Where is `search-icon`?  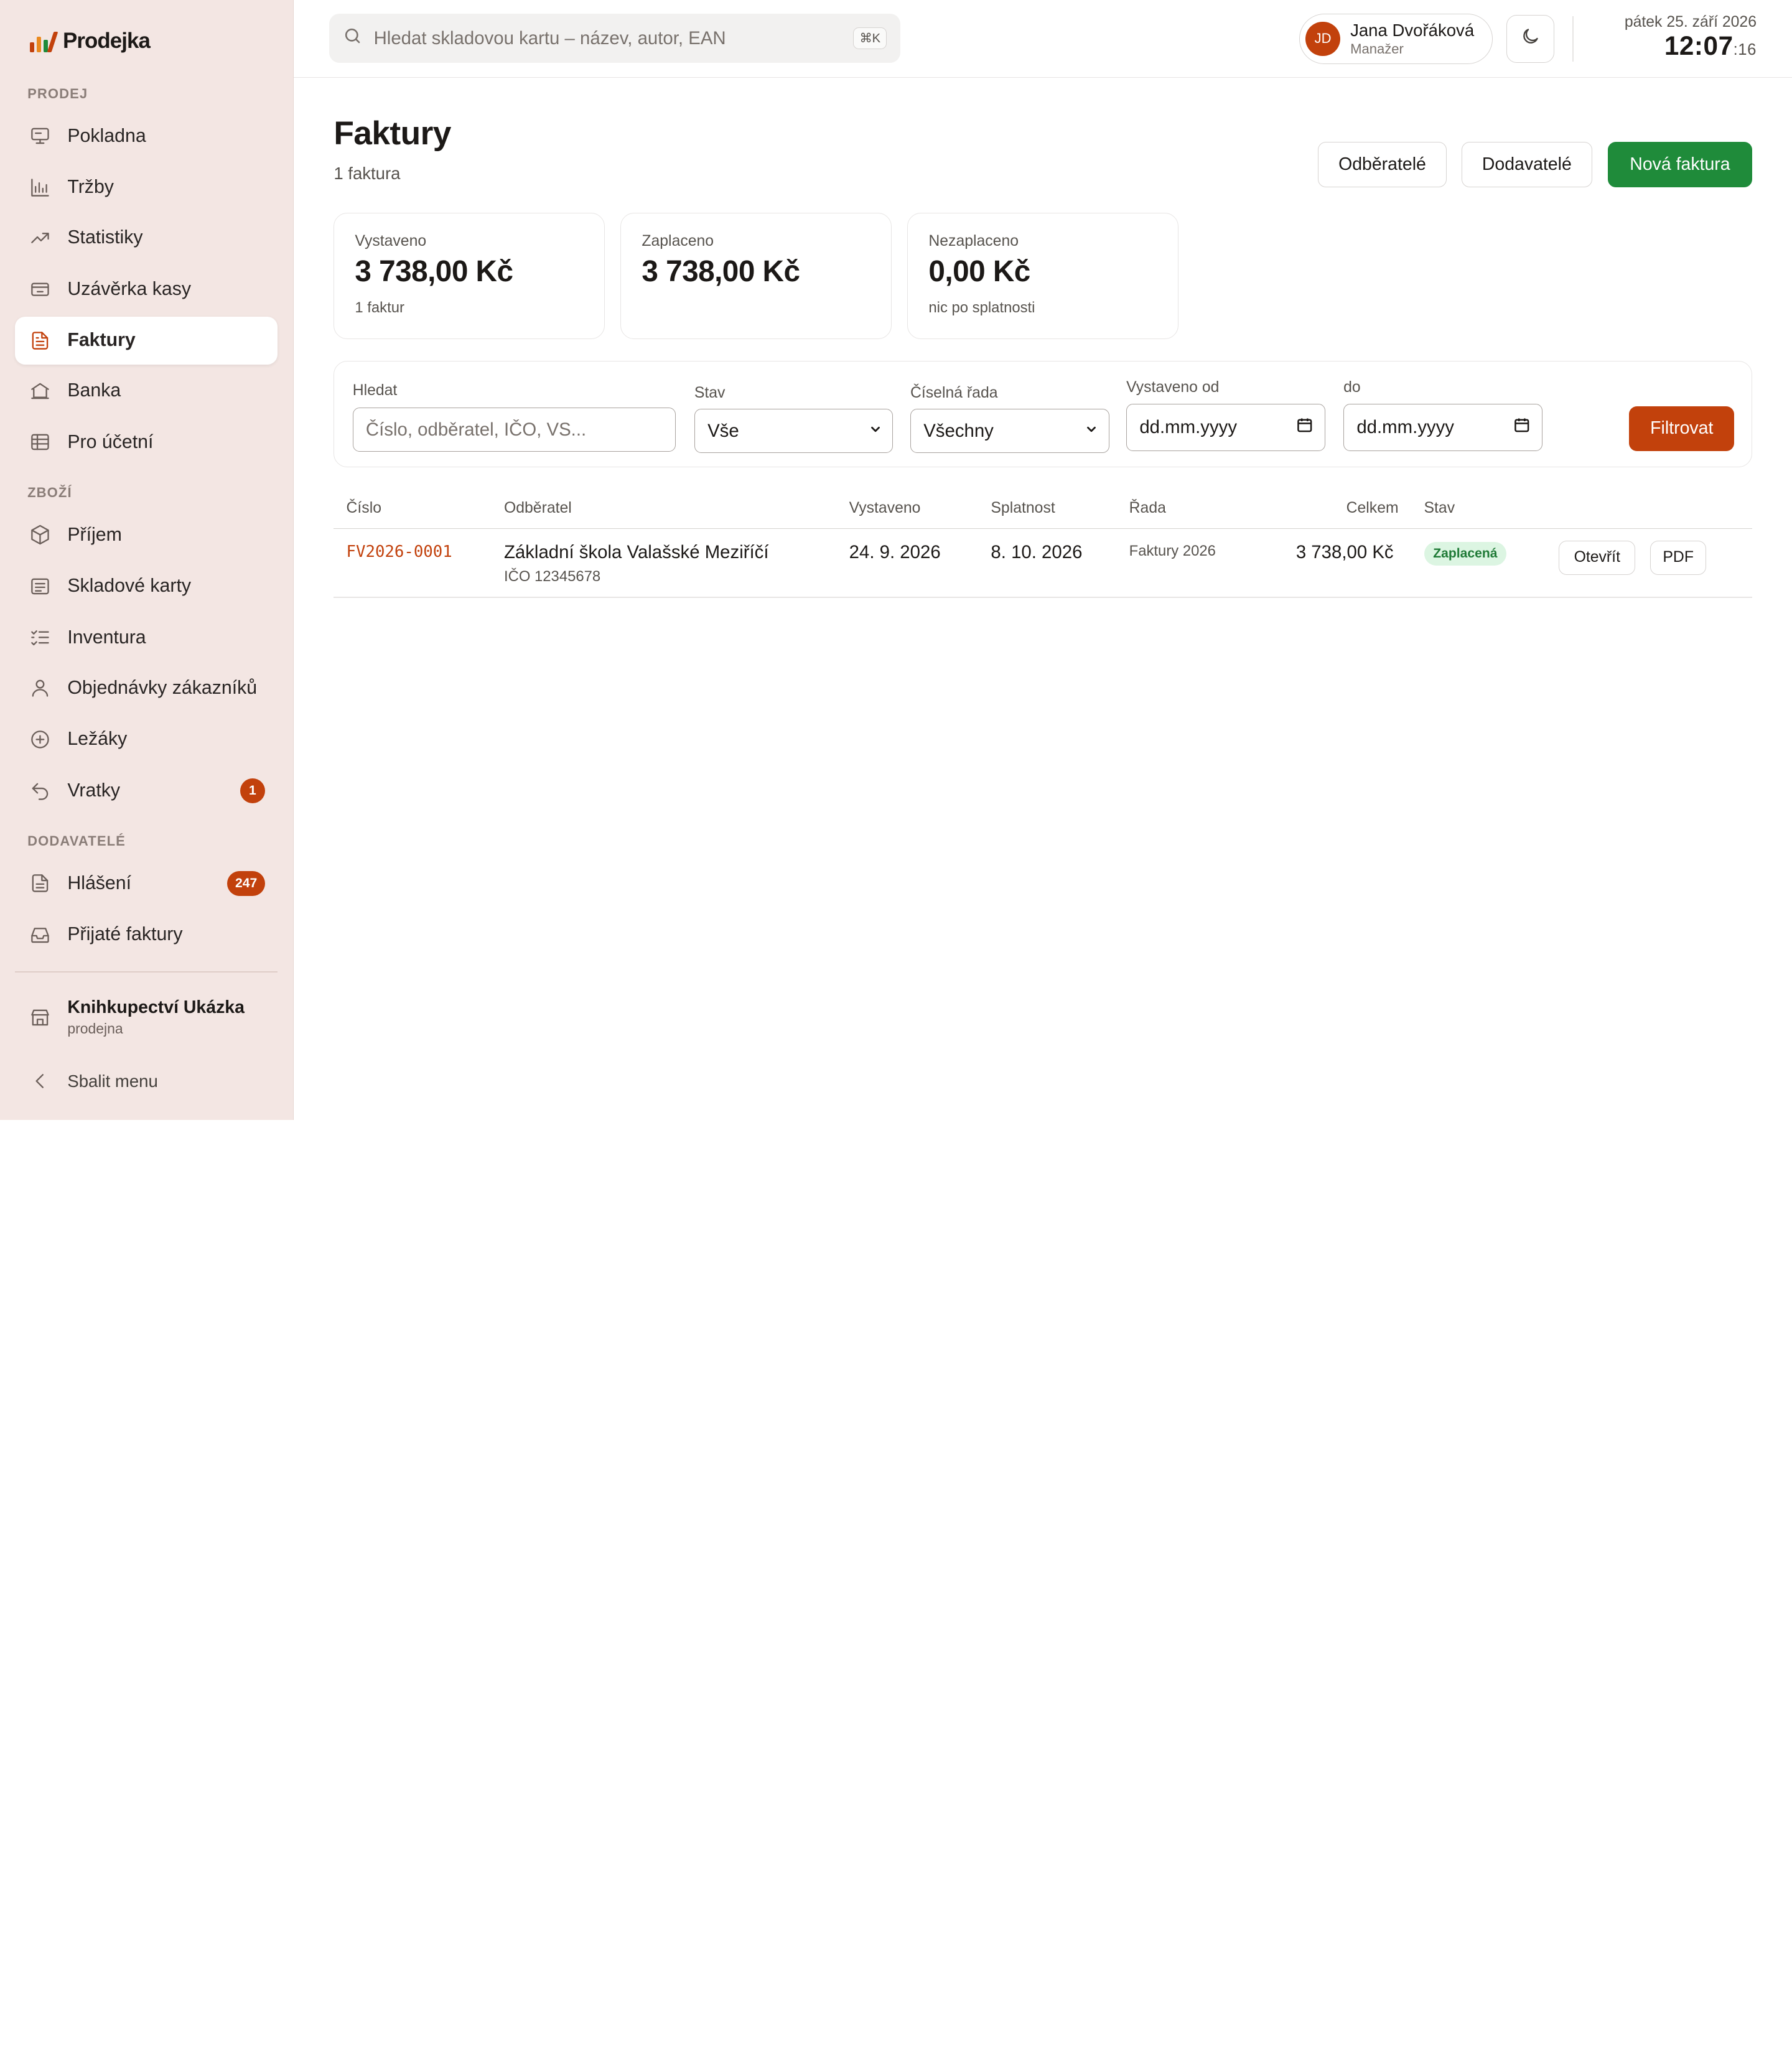 search-icon is located at coordinates (352, 38).